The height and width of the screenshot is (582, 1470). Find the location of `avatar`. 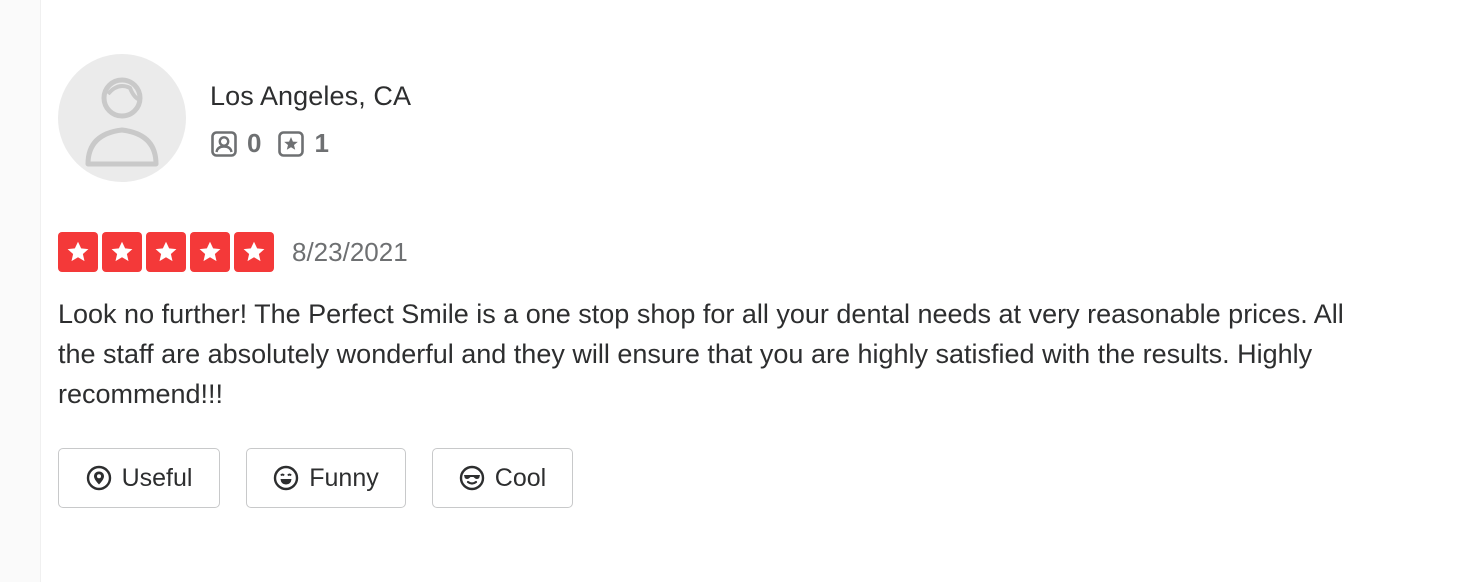

avatar is located at coordinates (122, 118).